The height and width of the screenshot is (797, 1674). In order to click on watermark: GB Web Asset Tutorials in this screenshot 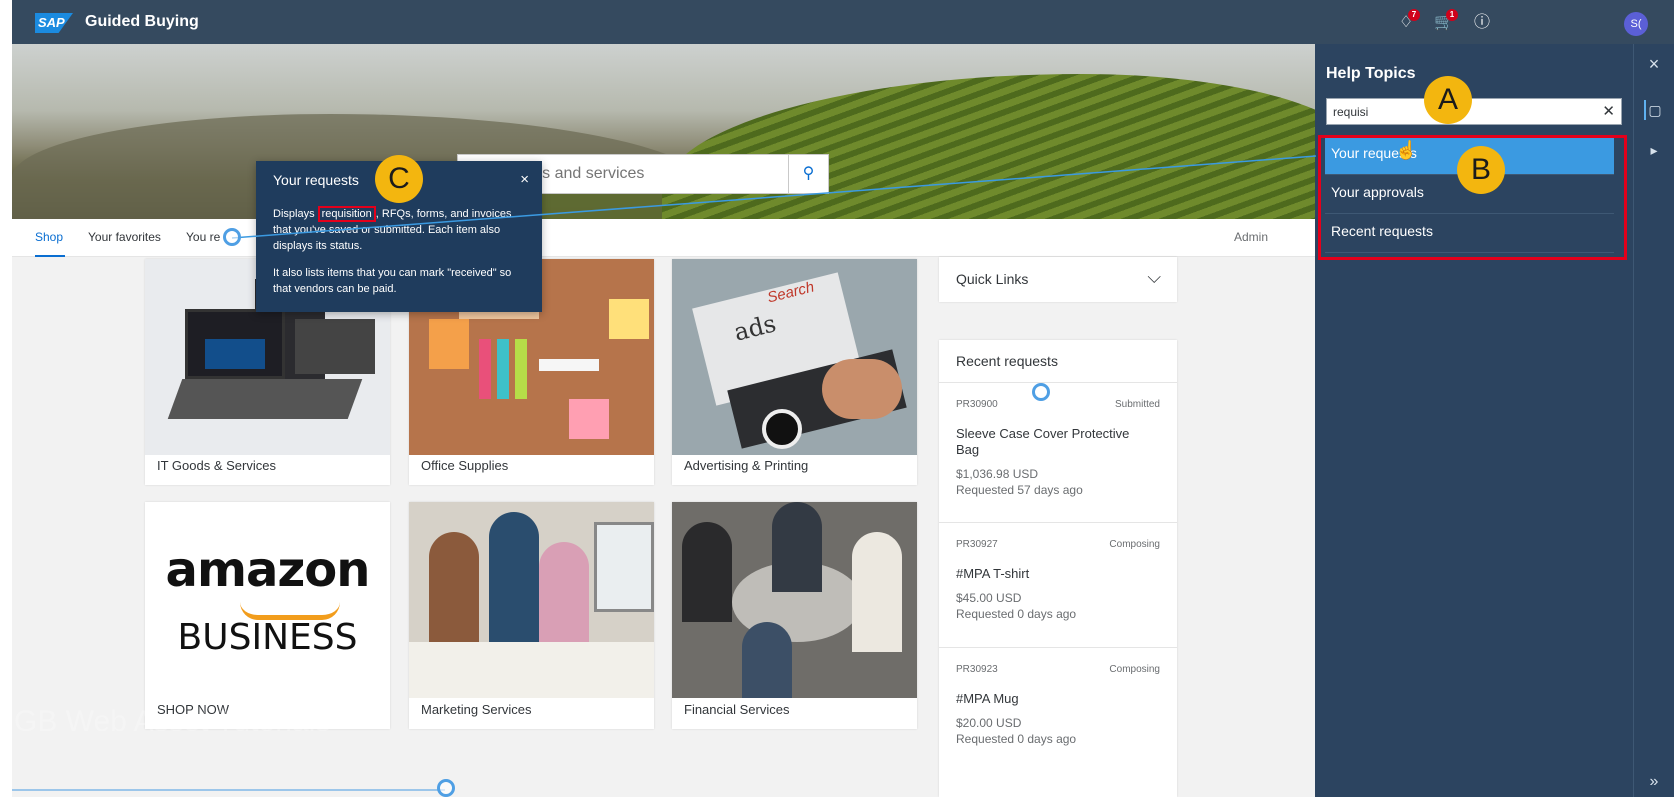, I will do `click(172, 721)`.